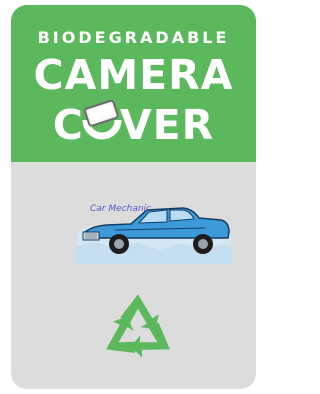 This screenshot has height=394, width=320. Describe the element at coordinates (154, 228) in the screenshot. I see `car-illustration: Car Mechanic` at that location.